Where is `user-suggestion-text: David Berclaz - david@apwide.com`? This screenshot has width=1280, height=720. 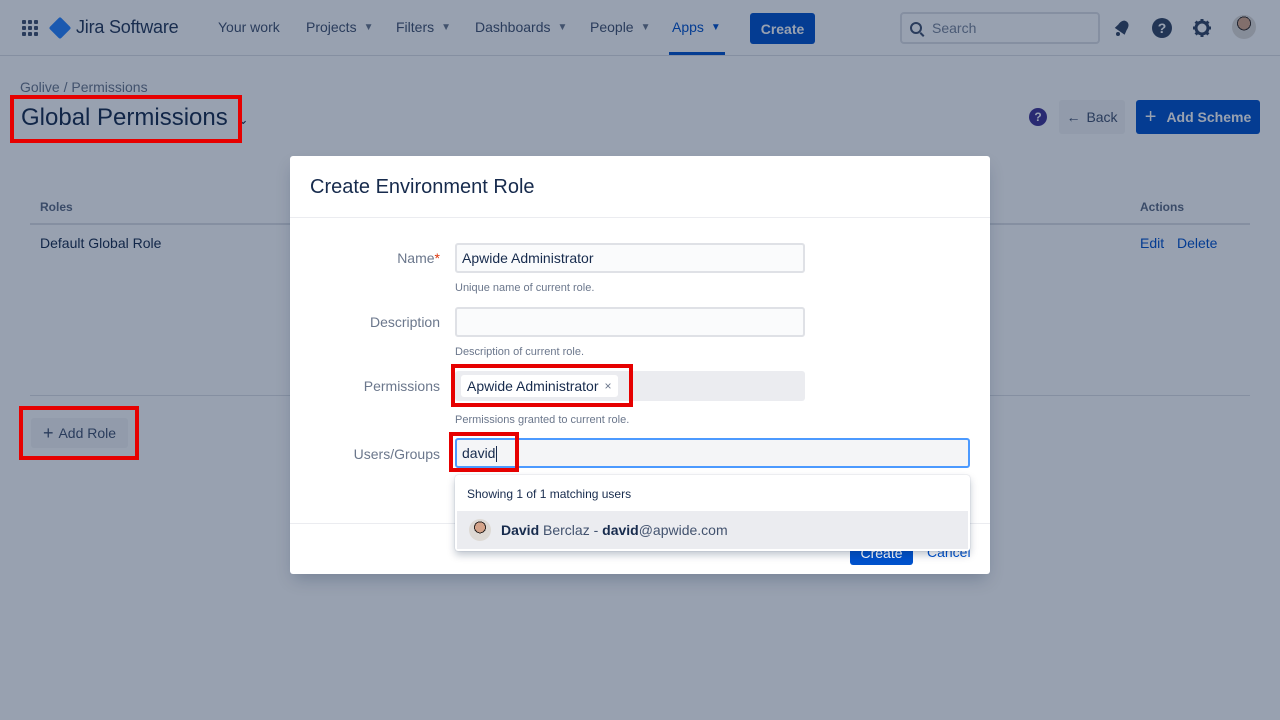 user-suggestion-text: David Berclaz - david@apwide.com is located at coordinates (614, 530).